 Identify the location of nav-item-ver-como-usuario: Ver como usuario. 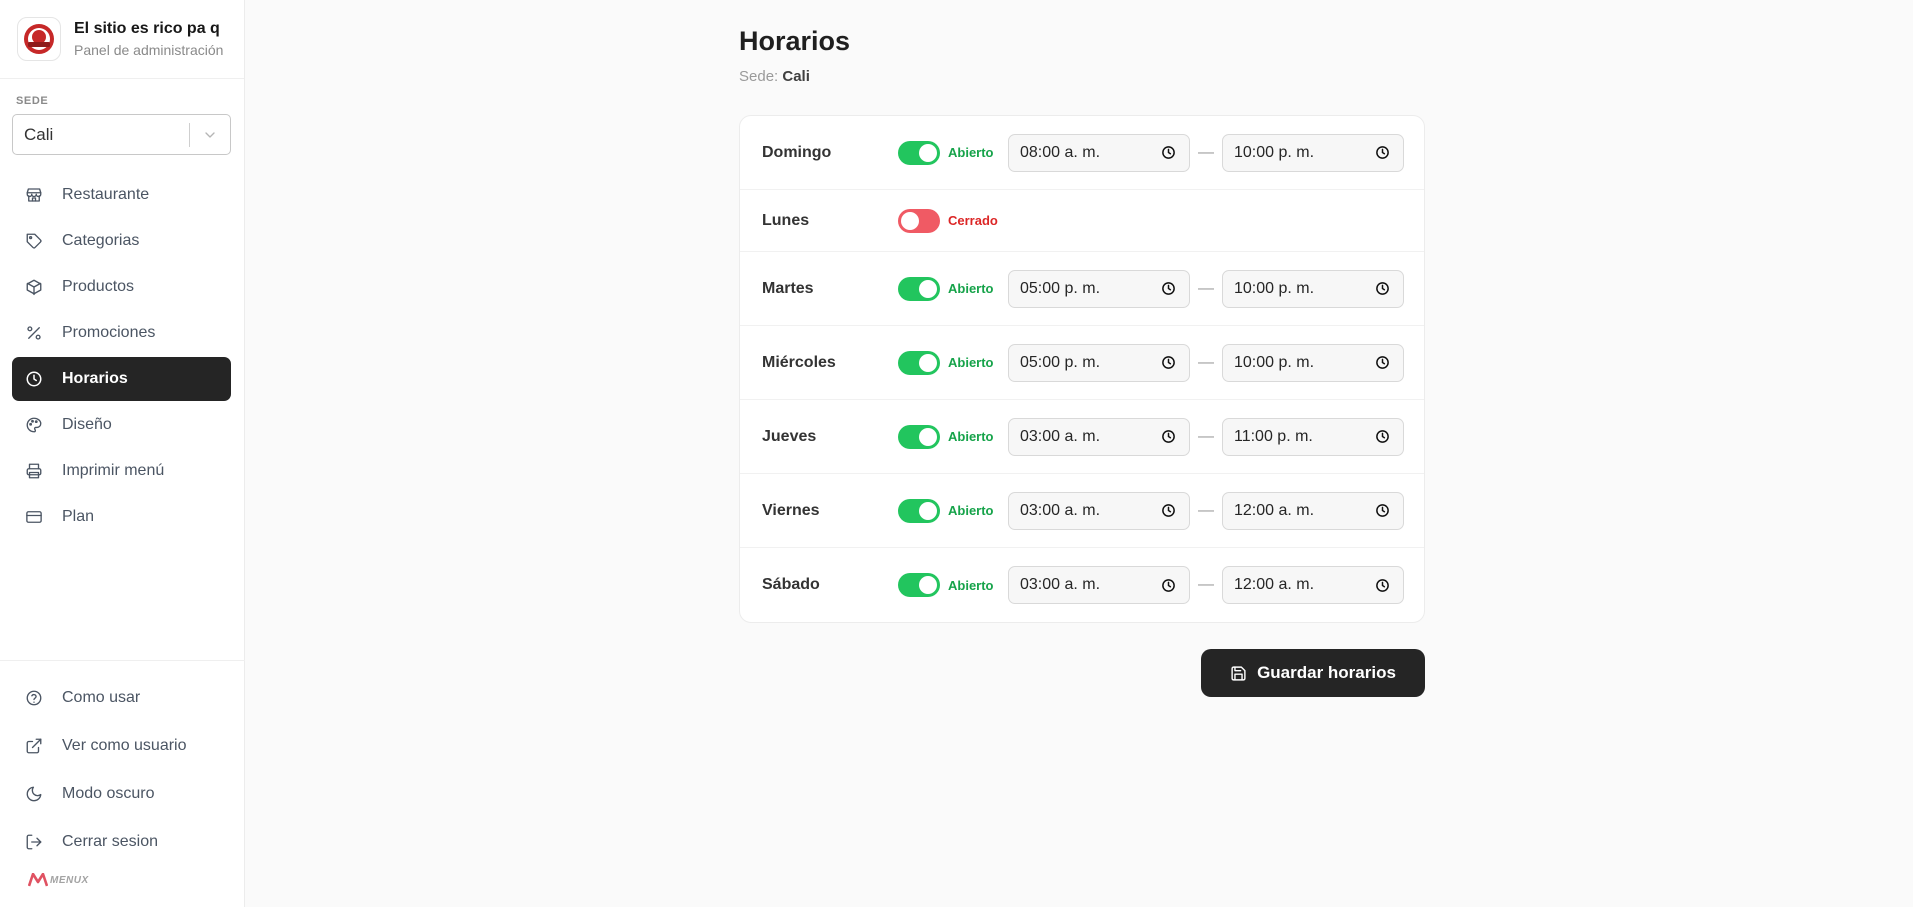
(121, 746).